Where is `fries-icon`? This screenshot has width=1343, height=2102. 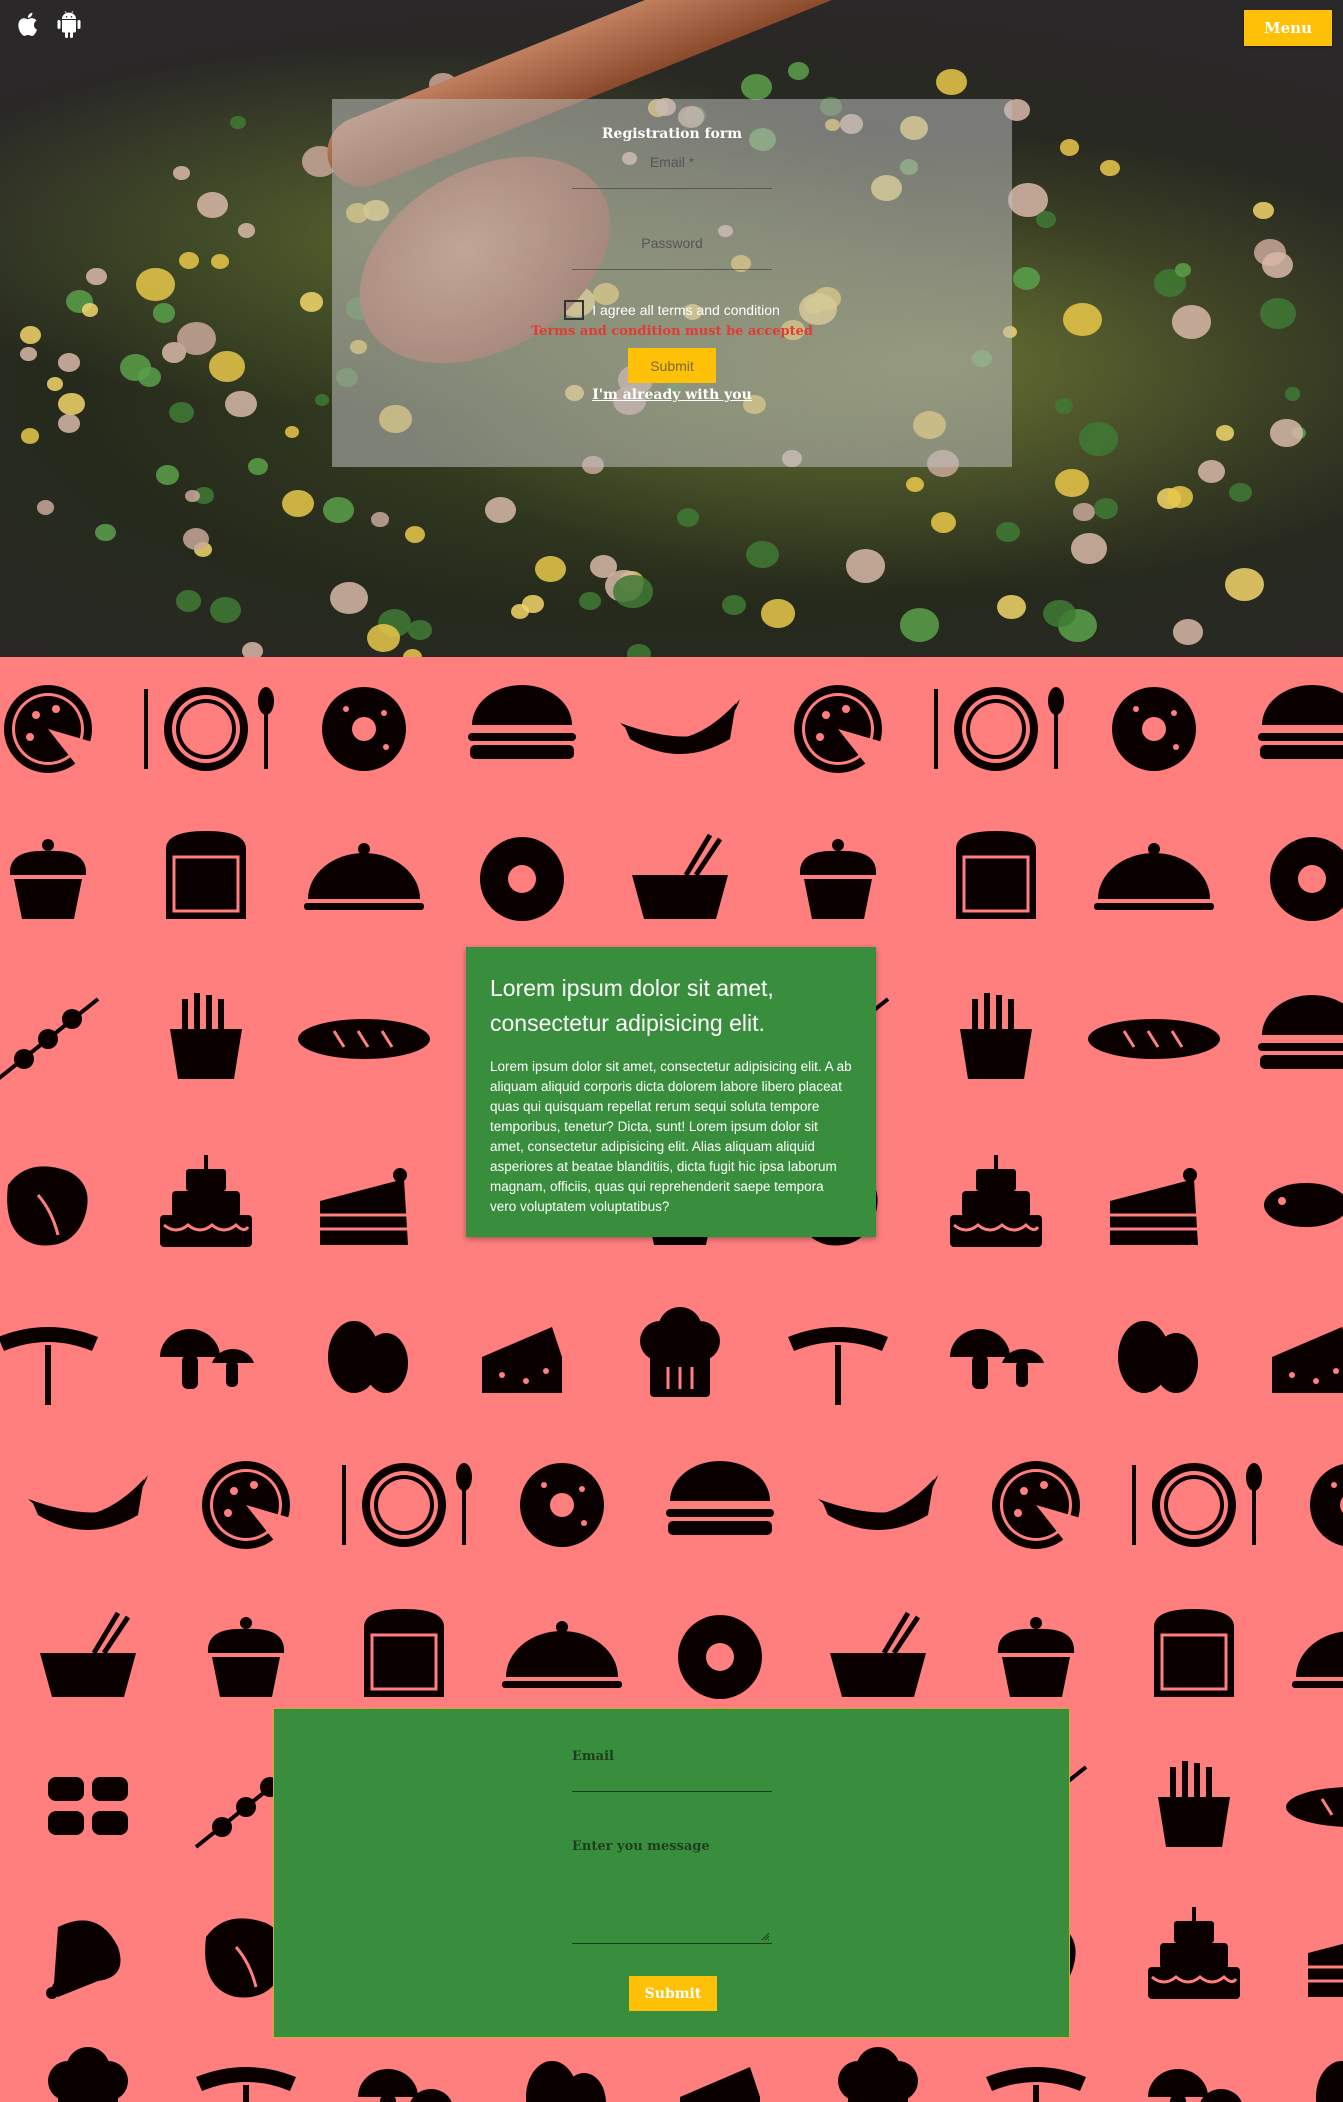 fries-icon is located at coordinates (996, 1036).